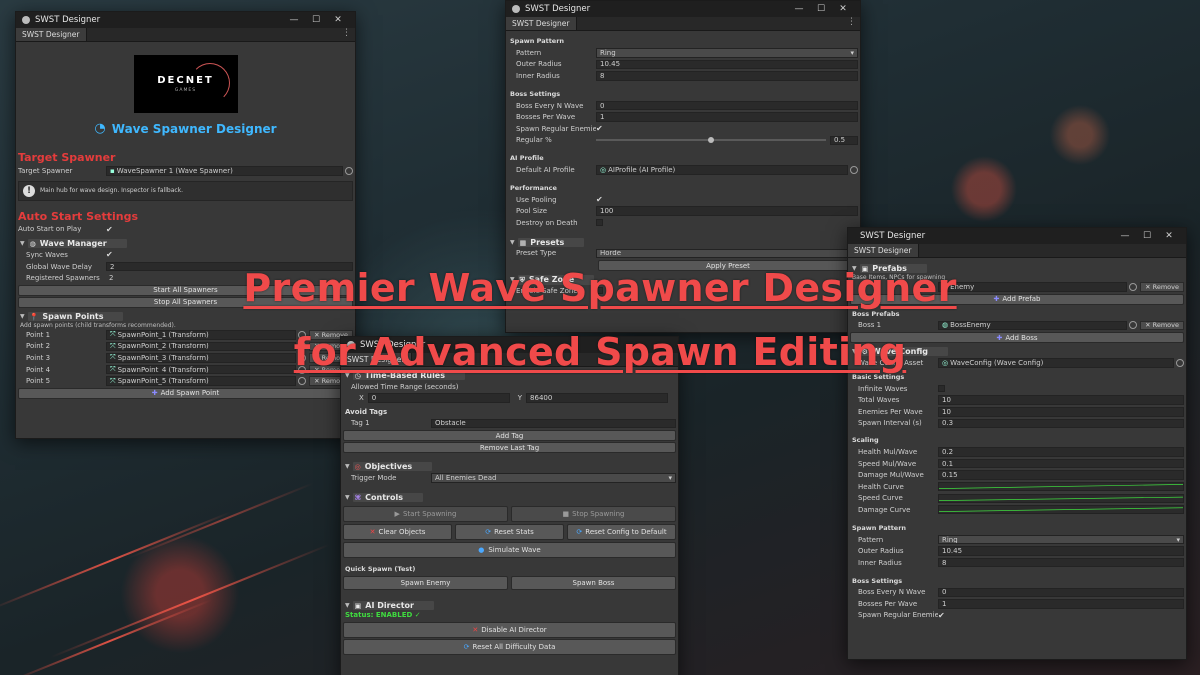 This screenshot has width=1200, height=675. What do you see at coordinates (383, 614) in the screenshot?
I see `ai-status: Status: ENABLED ✓` at bounding box center [383, 614].